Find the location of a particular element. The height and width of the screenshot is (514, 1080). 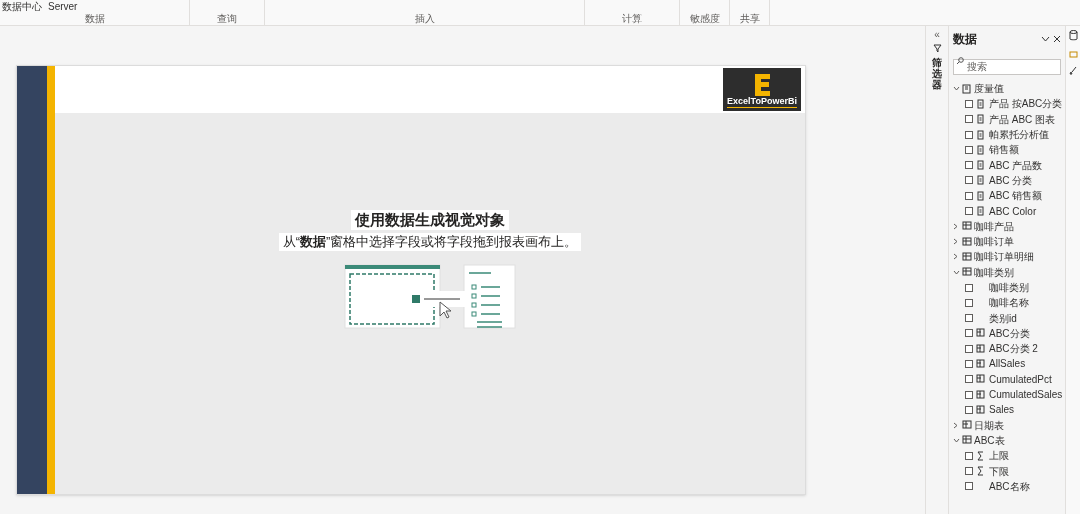

field-name: ABC Color is located at coordinates (1013, 211).